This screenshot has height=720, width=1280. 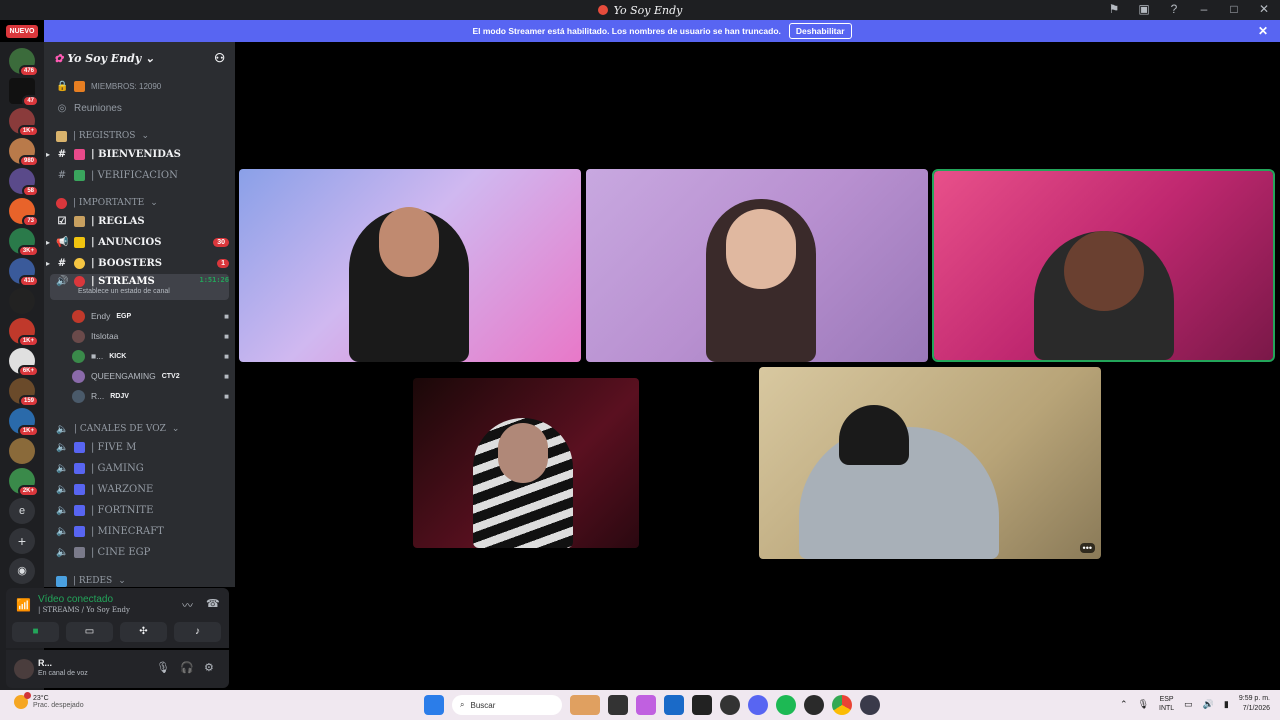 I want to click on disable-button: Deshabilitar, so click(x=820, y=31).